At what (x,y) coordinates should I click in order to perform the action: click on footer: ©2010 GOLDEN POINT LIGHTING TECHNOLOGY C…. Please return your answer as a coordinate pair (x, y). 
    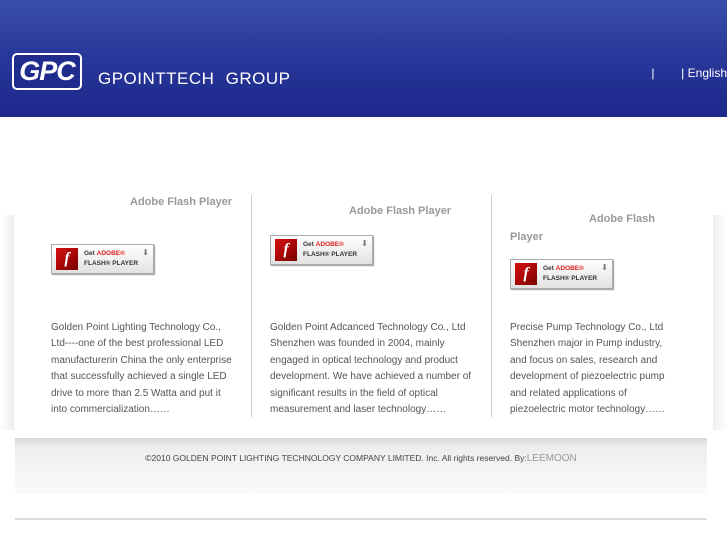
    Looking at the image, I should click on (361, 466).